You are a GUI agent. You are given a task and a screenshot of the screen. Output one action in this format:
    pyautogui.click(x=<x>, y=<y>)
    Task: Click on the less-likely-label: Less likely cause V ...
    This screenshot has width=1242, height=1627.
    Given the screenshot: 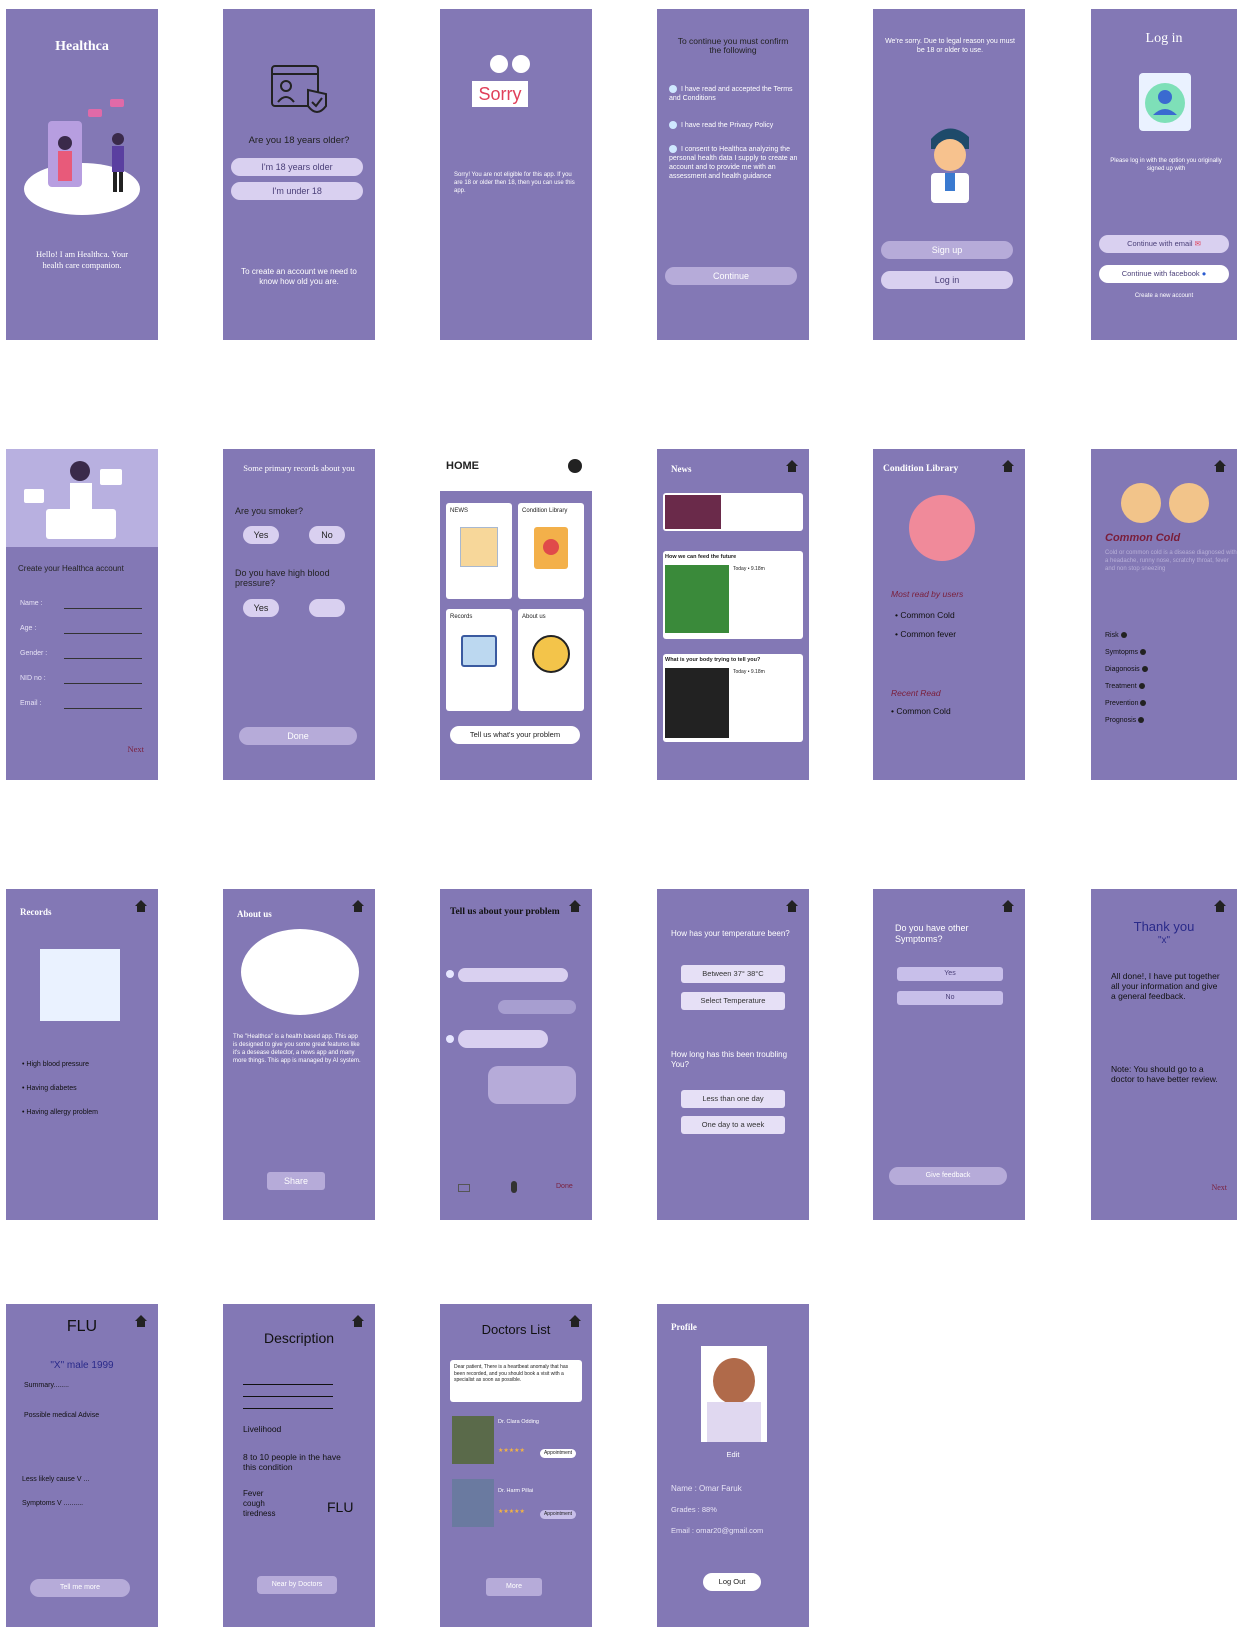 What is the action you would take?
    pyautogui.click(x=55, y=1480)
    